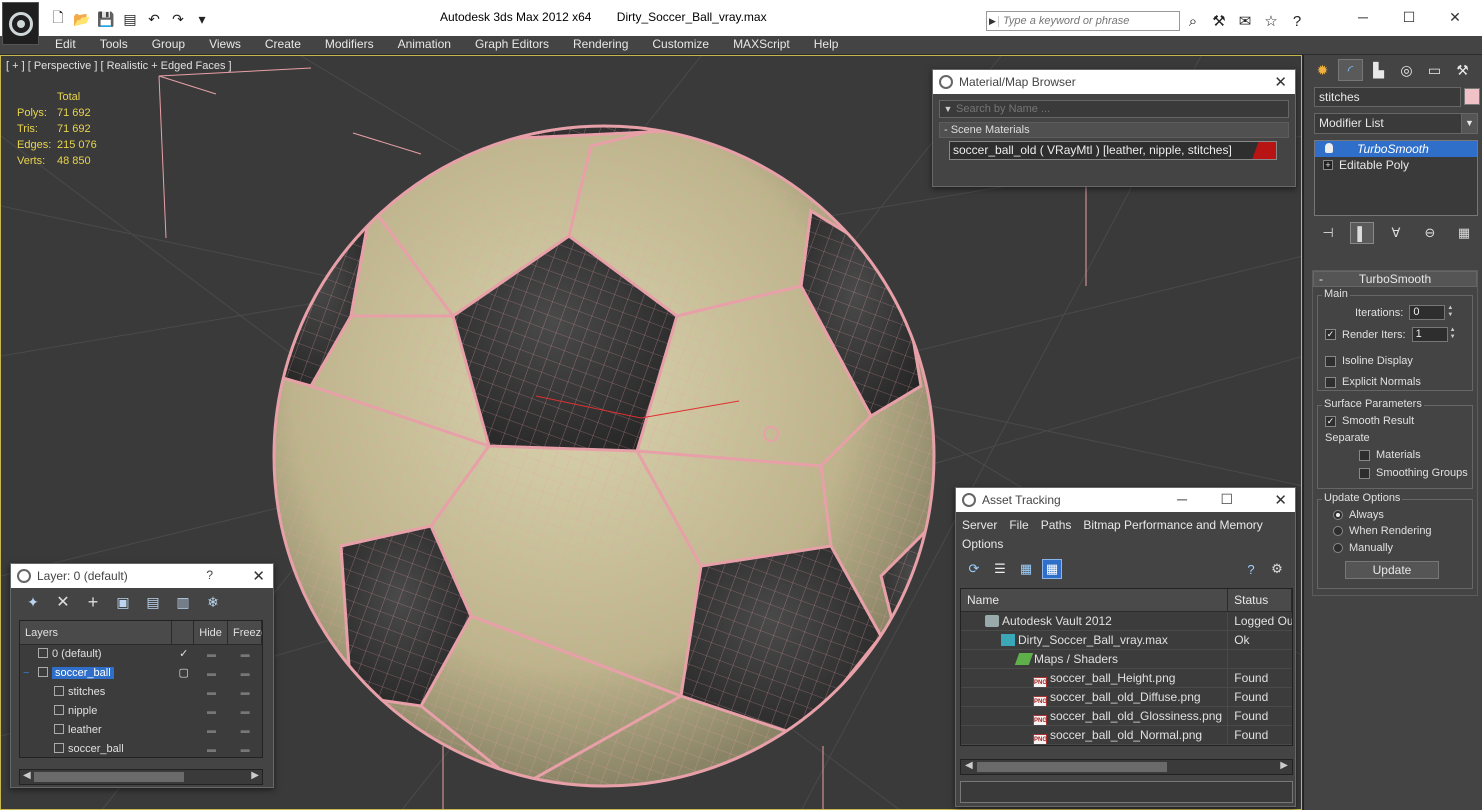  What do you see at coordinates (142, 576) in the screenshot?
I see `layer-manager-titlebar: Layer: 0 (default) ? ✕` at bounding box center [142, 576].